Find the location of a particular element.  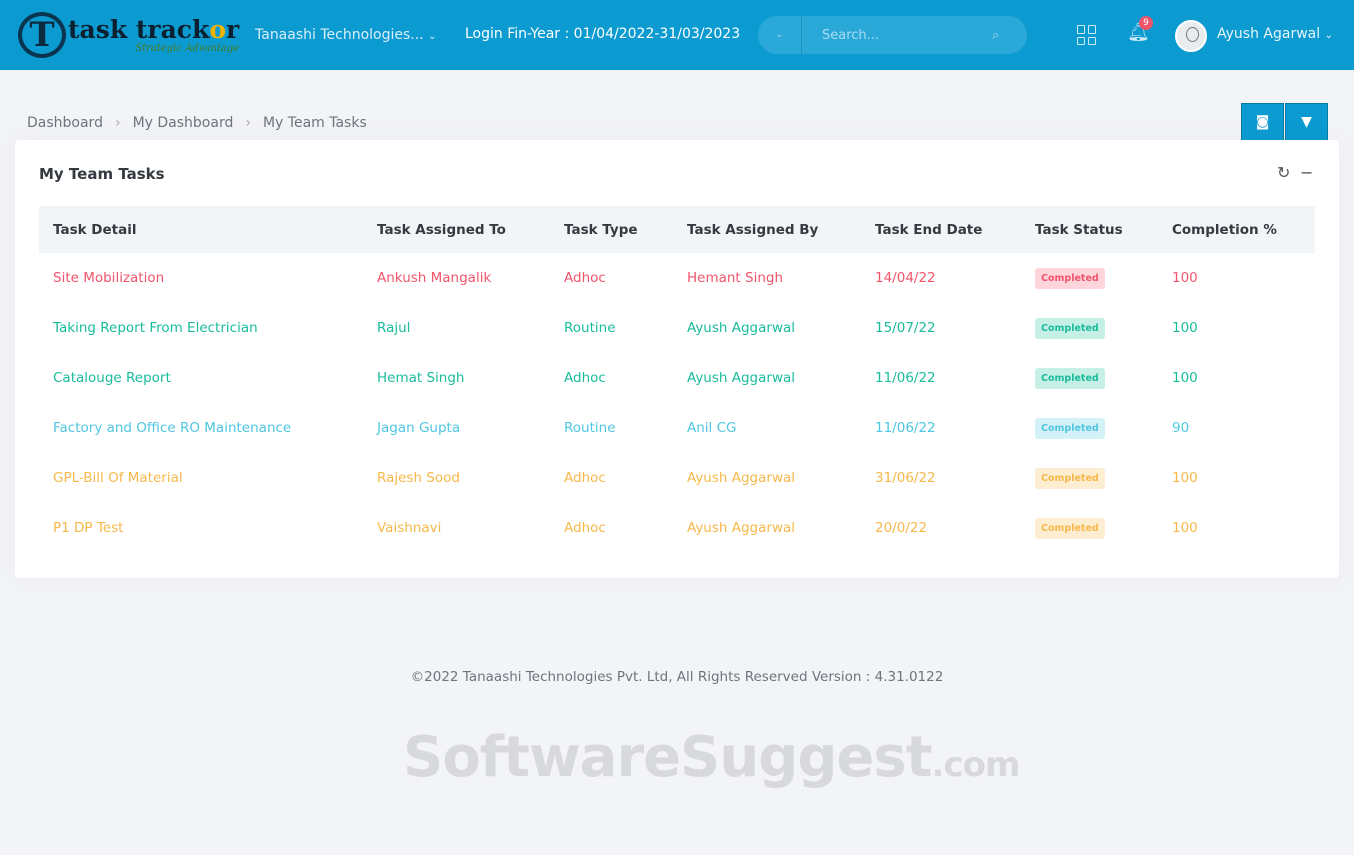

cell-detail: GPL-Bill Of Material is located at coordinates (201, 478).